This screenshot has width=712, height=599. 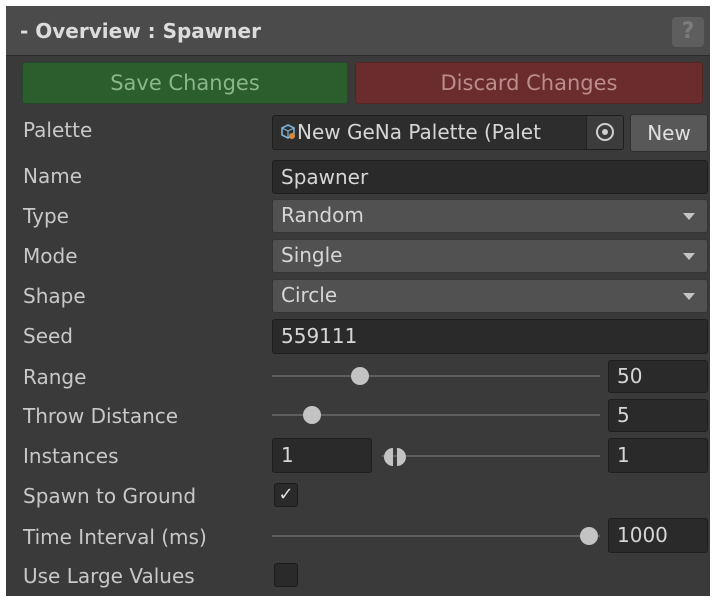 What do you see at coordinates (312, 415) in the screenshot?
I see `throw-distance-slider-handle` at bounding box center [312, 415].